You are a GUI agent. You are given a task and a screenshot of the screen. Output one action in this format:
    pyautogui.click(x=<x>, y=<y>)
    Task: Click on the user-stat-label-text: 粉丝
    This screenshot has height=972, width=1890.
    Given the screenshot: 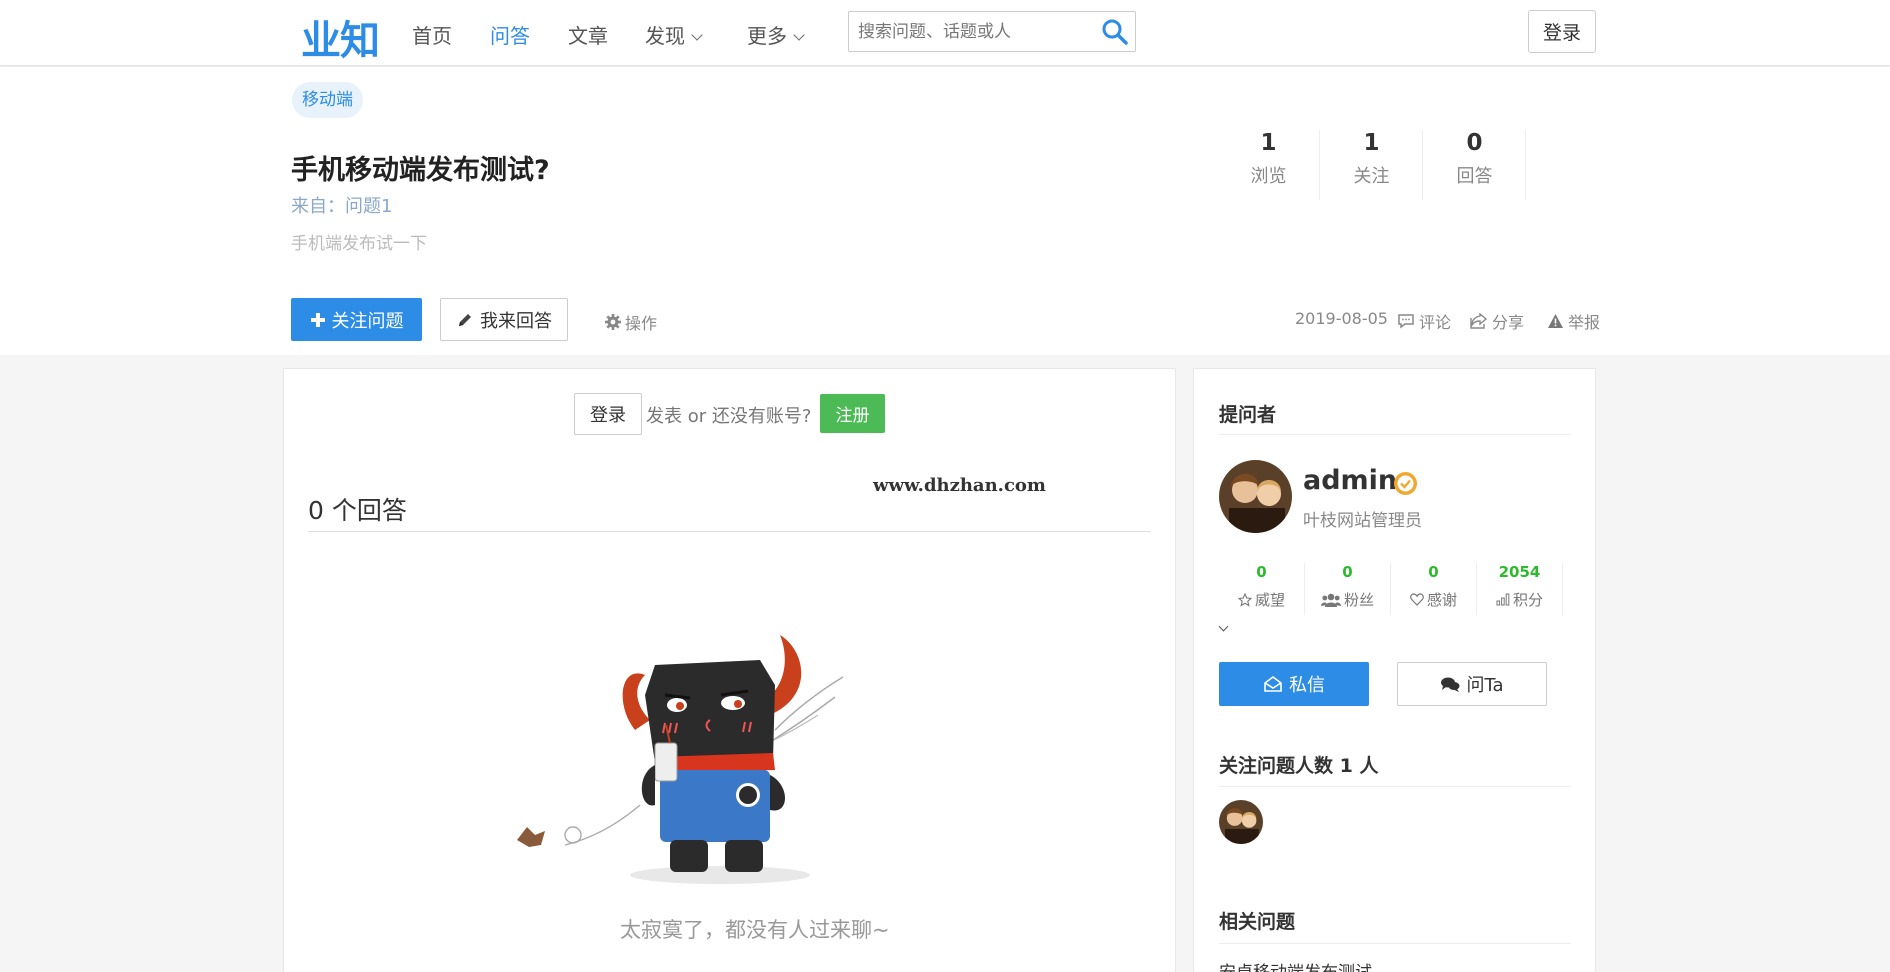 What is the action you would take?
    pyautogui.click(x=1358, y=600)
    